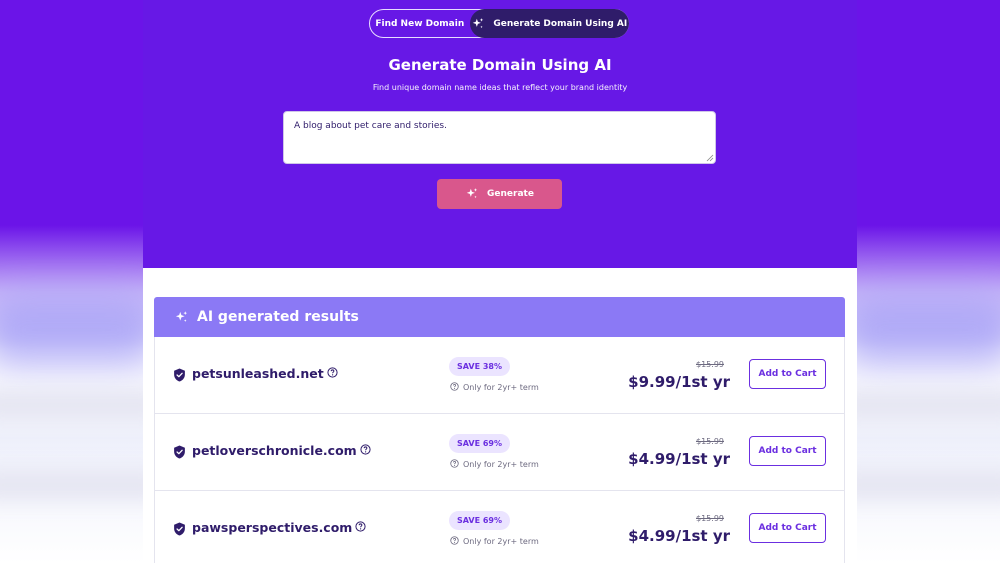 This screenshot has height=563, width=1000. I want to click on domain-name: petloverschronicle.com, so click(281, 450).